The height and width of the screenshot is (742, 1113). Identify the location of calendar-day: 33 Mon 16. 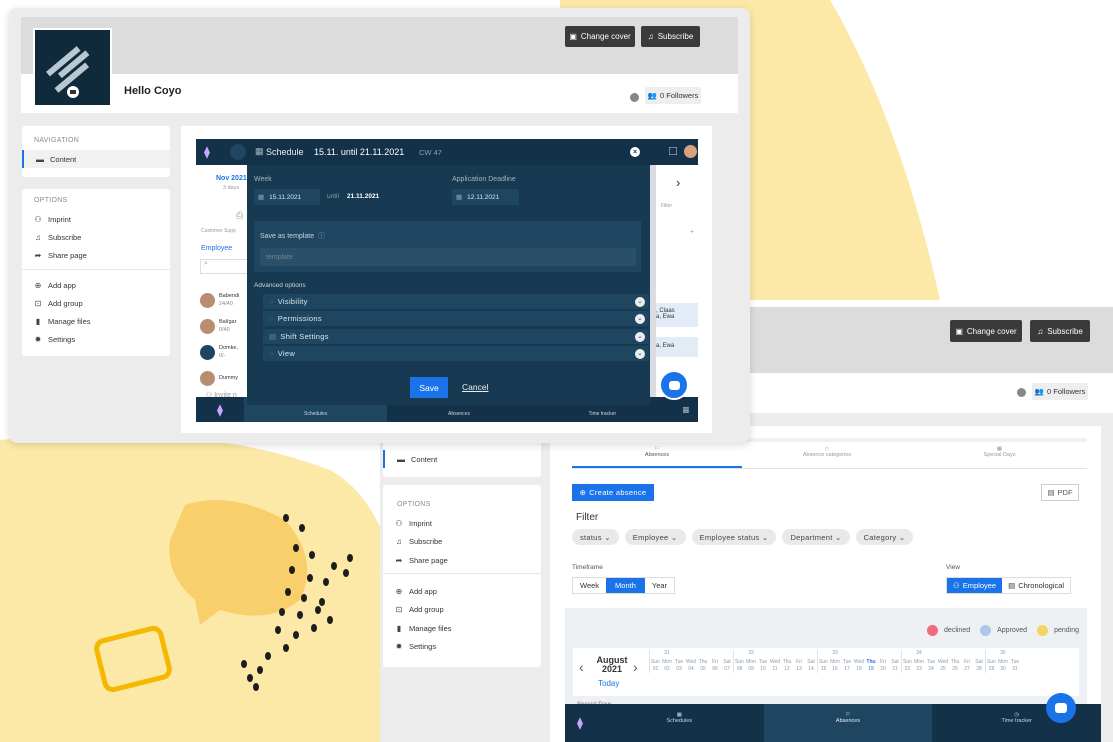
(835, 661).